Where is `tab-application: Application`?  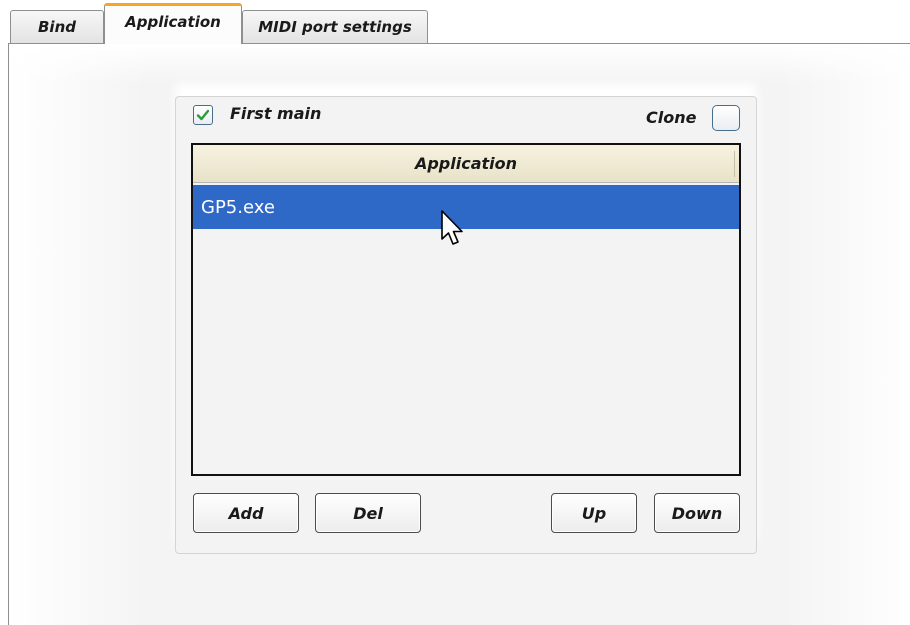 tab-application: Application is located at coordinates (173, 23).